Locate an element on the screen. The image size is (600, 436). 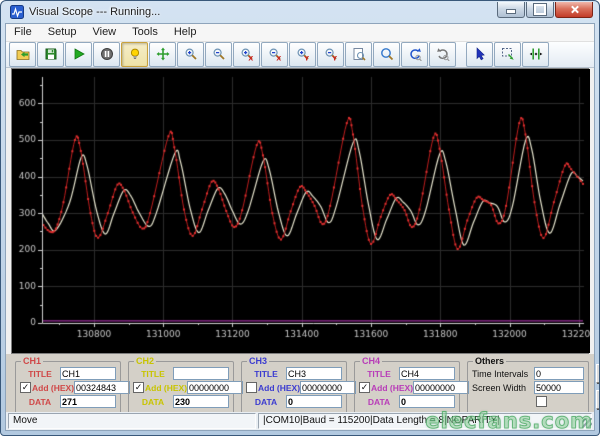
zoom-window-icon is located at coordinates (386, 54).